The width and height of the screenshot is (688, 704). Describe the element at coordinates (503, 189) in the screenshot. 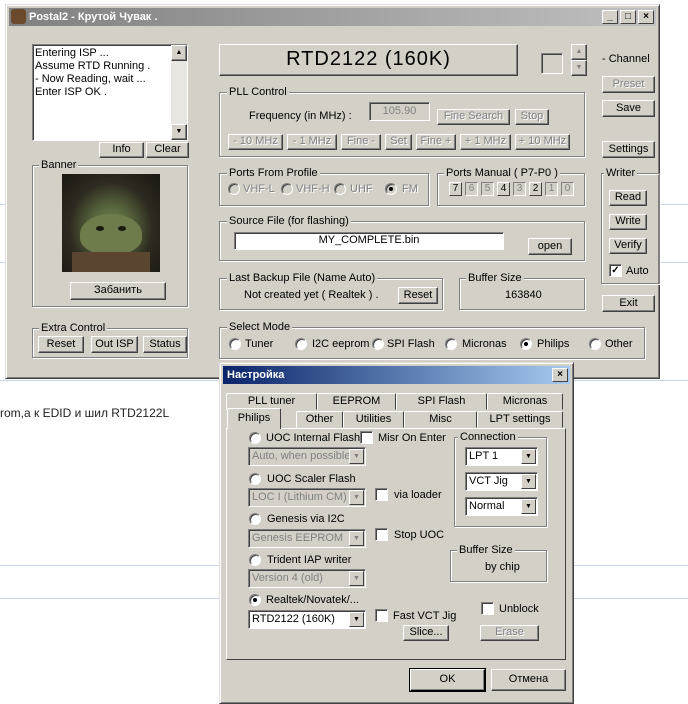

I see `port-digit: 4` at that location.